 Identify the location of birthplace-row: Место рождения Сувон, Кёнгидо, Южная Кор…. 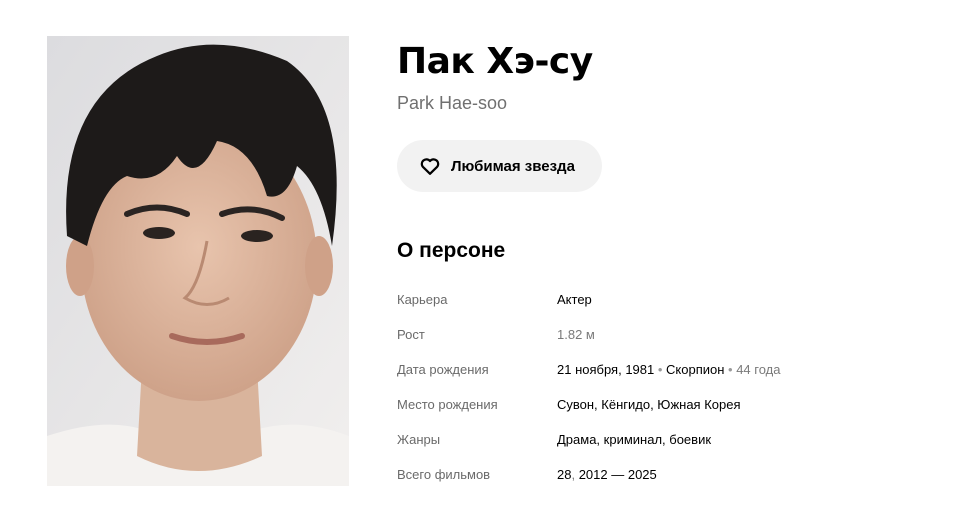
(667, 404).